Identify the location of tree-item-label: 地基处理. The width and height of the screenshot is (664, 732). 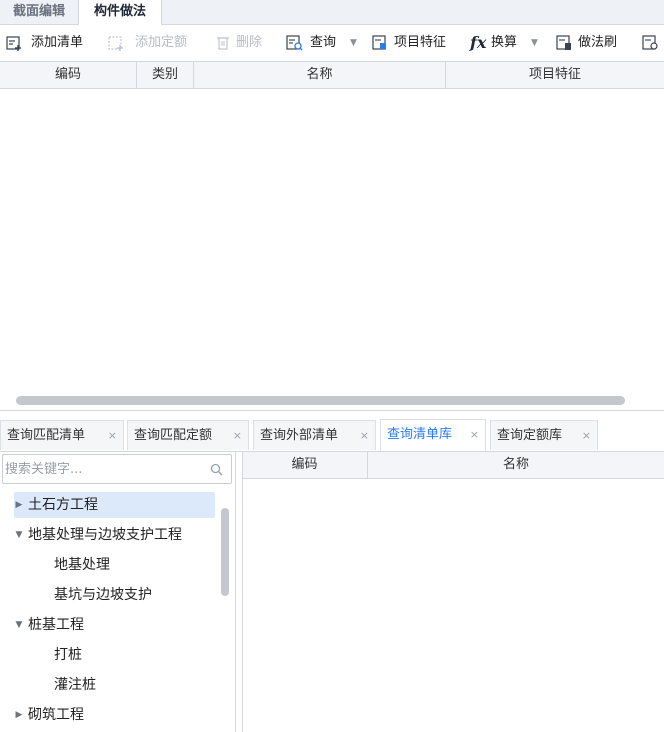
(82, 565).